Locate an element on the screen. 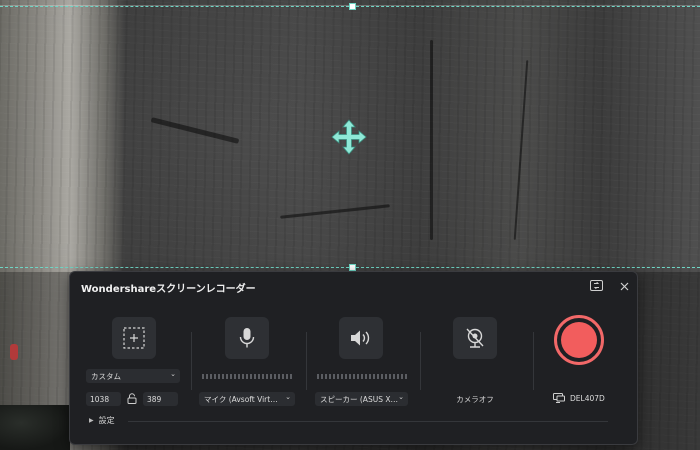 This screenshot has height=450, width=700. resize-handle-bottom is located at coordinates (352, 267).